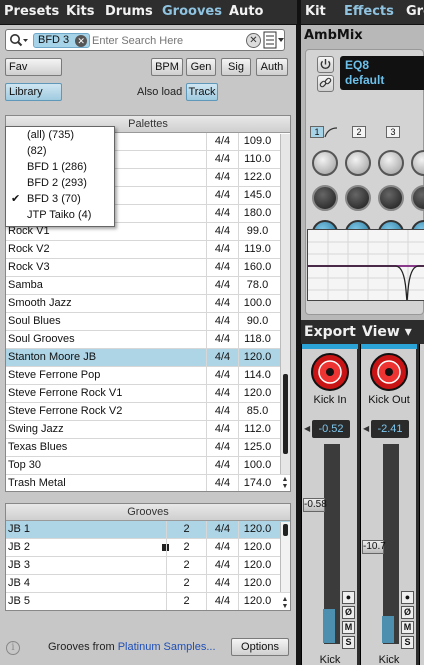 The image size is (424, 665). I want to click on auth-button: Auth, so click(272, 67).